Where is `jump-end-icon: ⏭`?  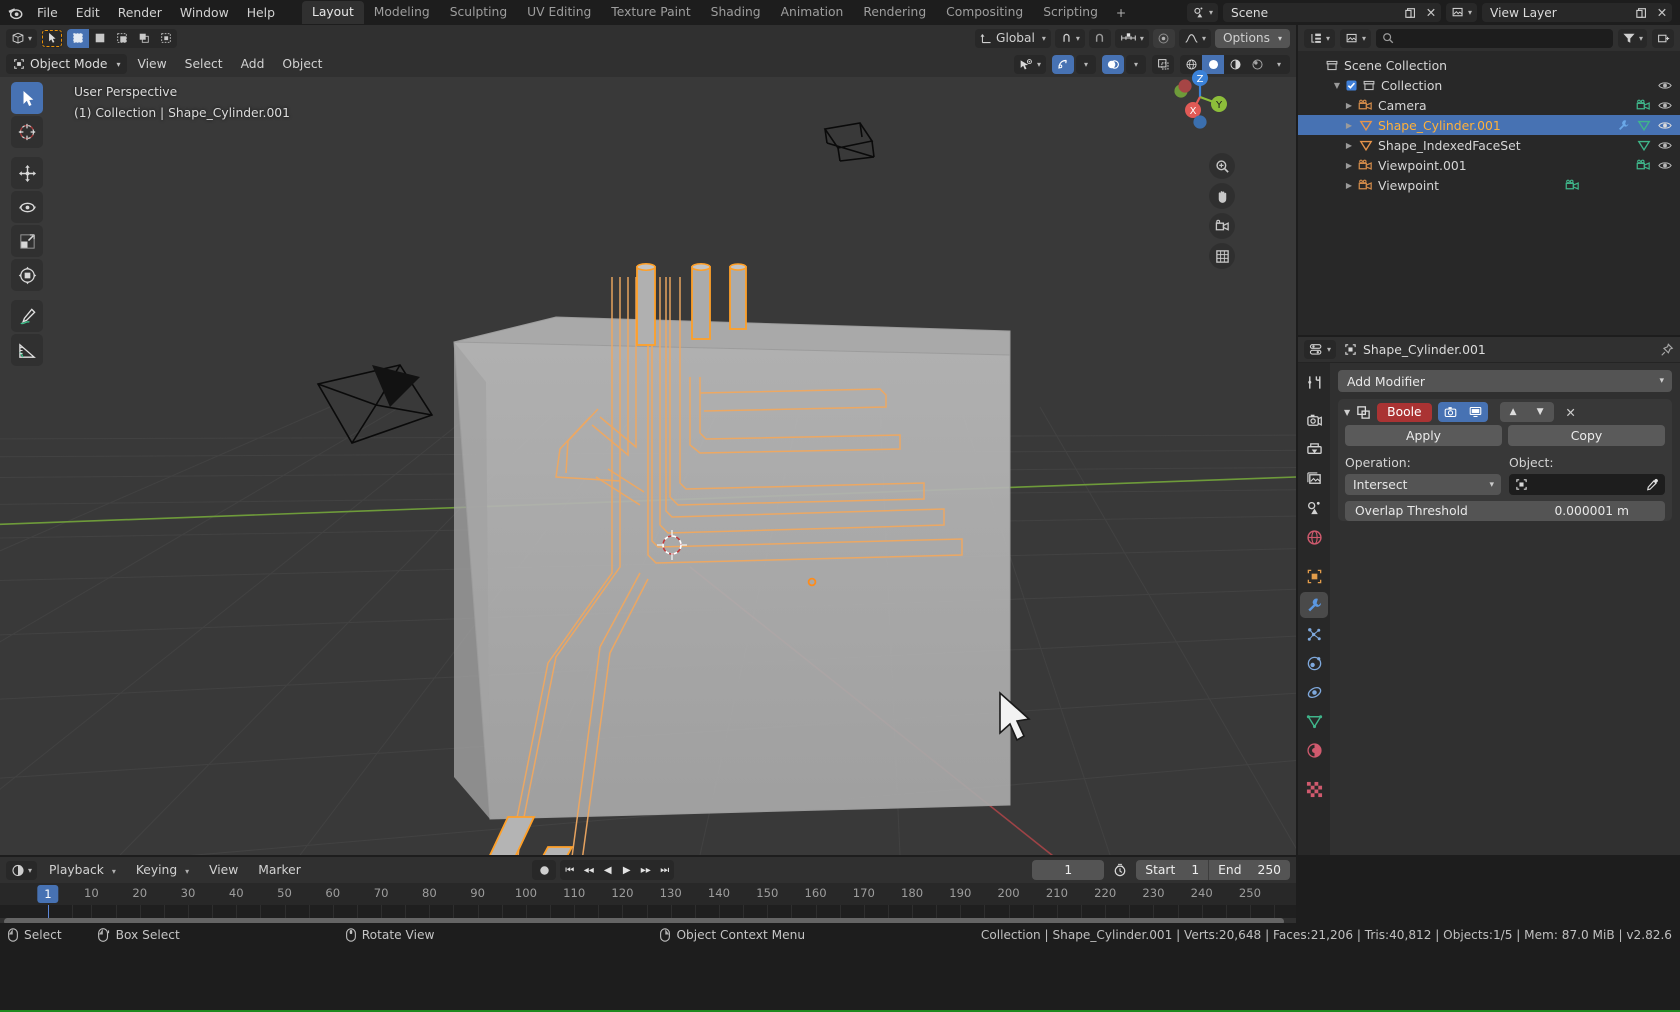
jump-end-icon: ⏭ is located at coordinates (664, 870).